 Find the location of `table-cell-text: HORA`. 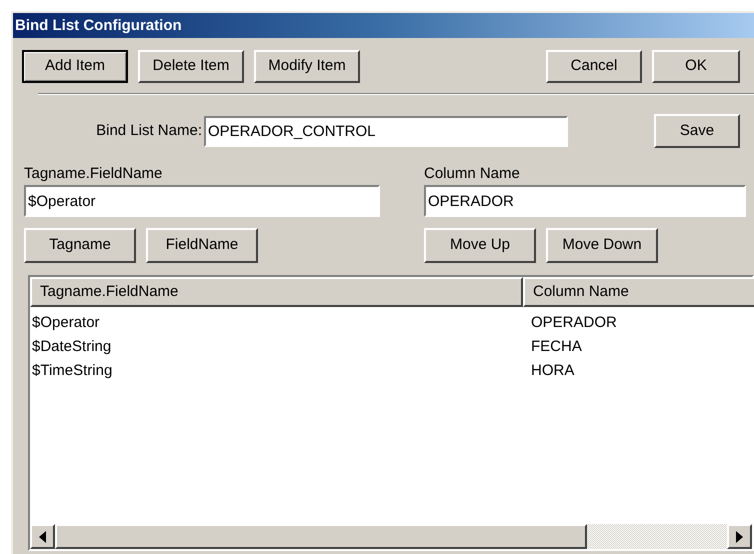

table-cell-text: HORA is located at coordinates (553, 371).